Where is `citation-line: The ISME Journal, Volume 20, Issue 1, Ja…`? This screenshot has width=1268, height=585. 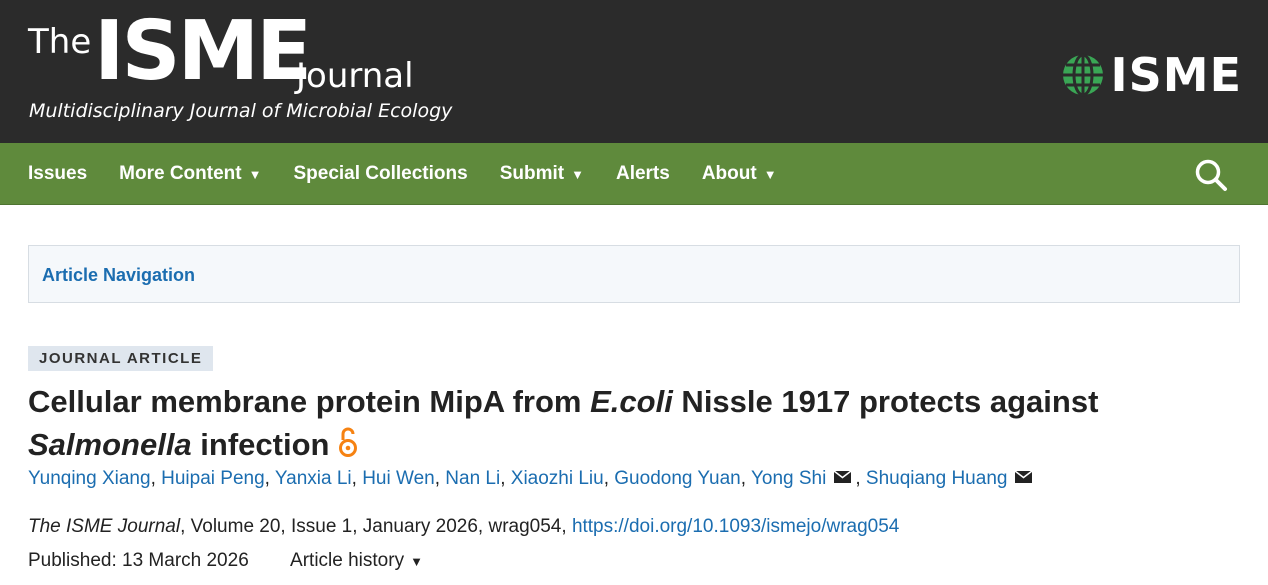 citation-line: The ISME Journal, Volume 20, Issue 1, Ja… is located at coordinates (463, 527).